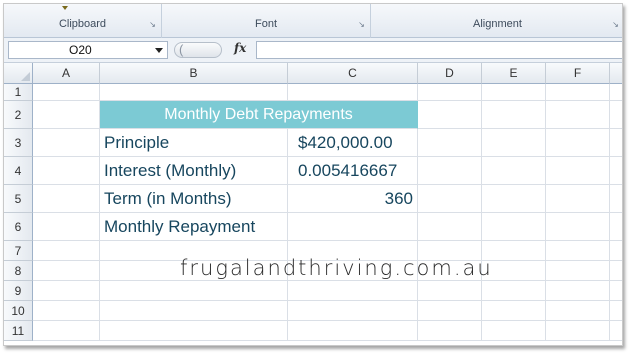  What do you see at coordinates (353, 73) in the screenshot?
I see `column-header-c: C` at bounding box center [353, 73].